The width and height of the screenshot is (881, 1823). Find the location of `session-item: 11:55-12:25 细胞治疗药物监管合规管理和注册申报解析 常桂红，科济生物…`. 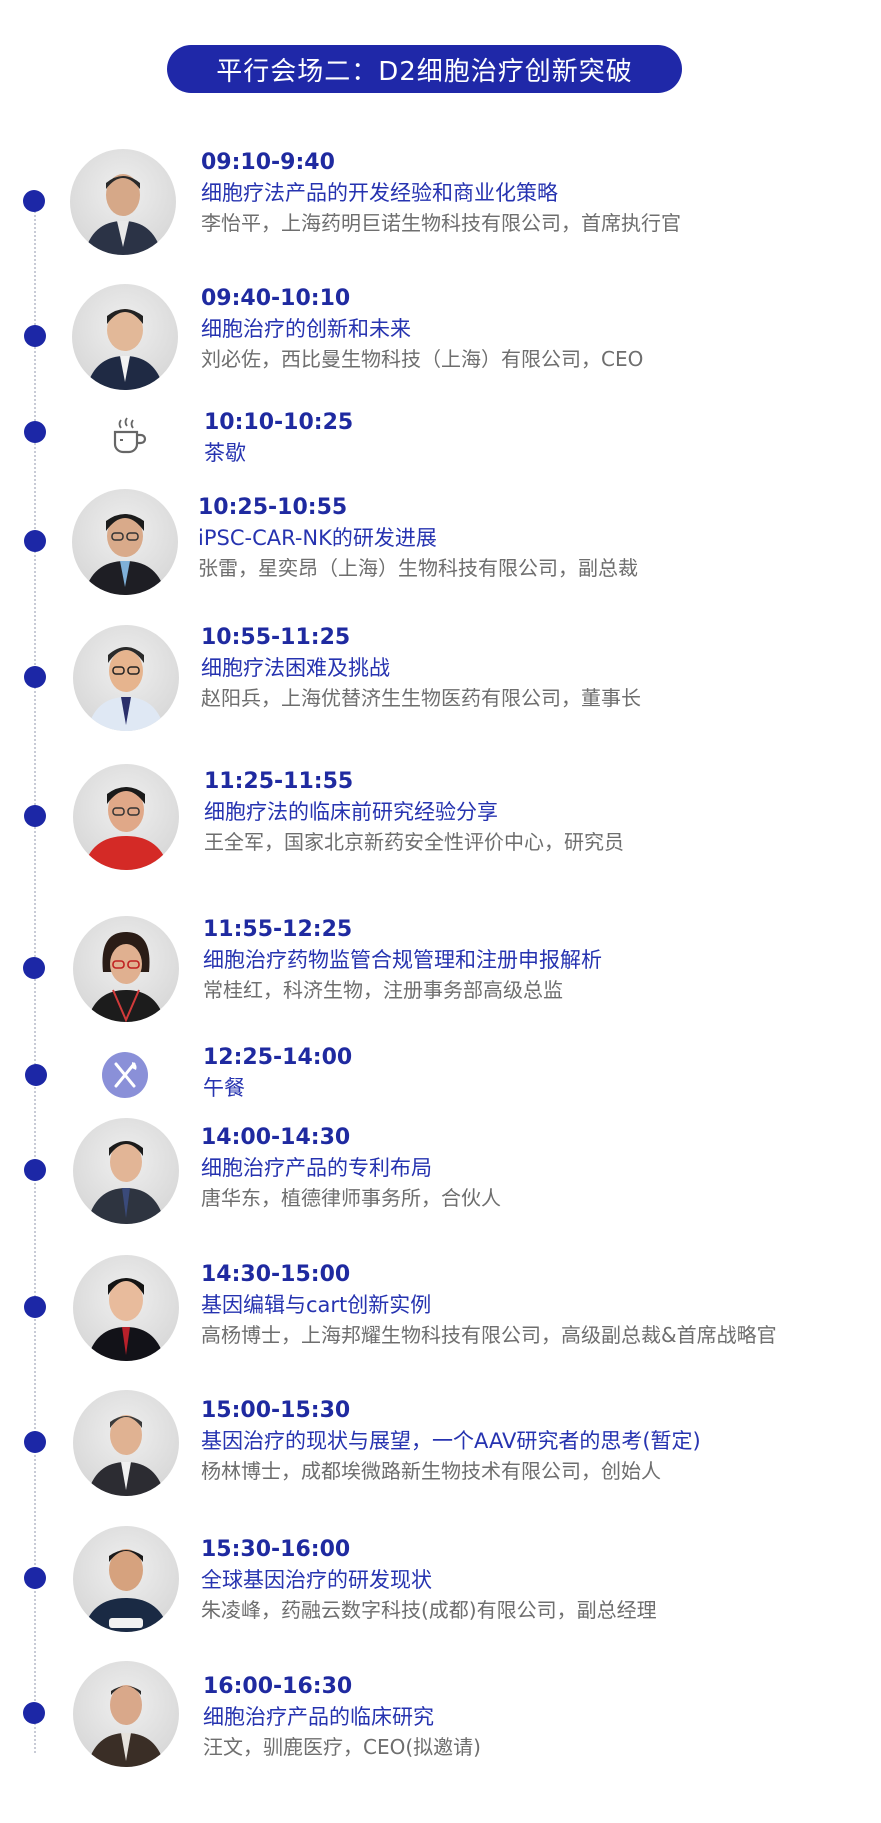

session-item: 11:55-12:25 细胞治疗药物监管合规管理和注册申报解析 常桂红，科济生物… is located at coordinates (402, 960).